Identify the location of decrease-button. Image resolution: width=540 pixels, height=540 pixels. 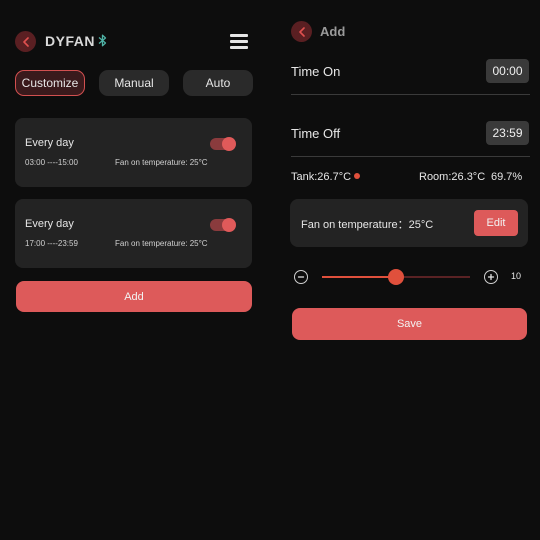
(301, 277).